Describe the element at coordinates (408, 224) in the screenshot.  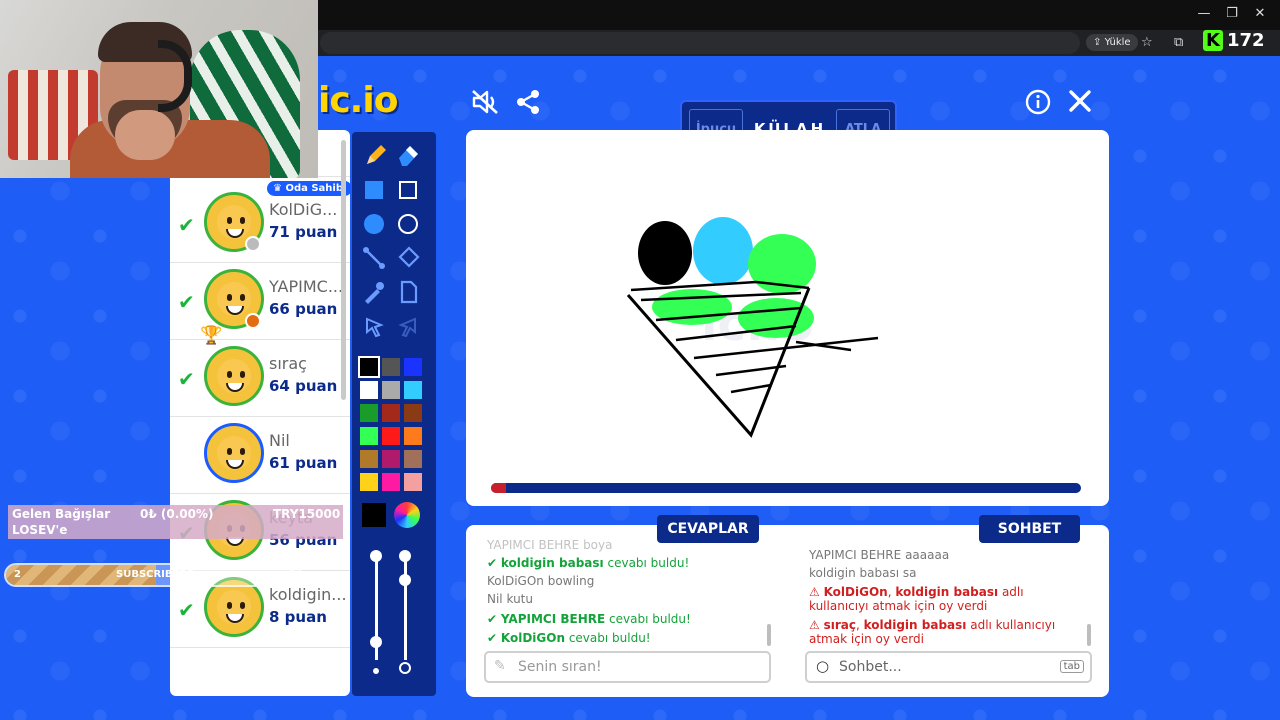
I see `outline-circle-icon` at that location.